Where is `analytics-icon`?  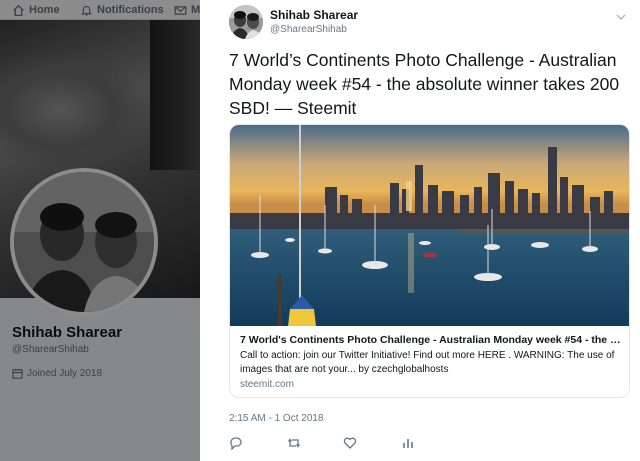
analytics-icon is located at coordinates (408, 443).